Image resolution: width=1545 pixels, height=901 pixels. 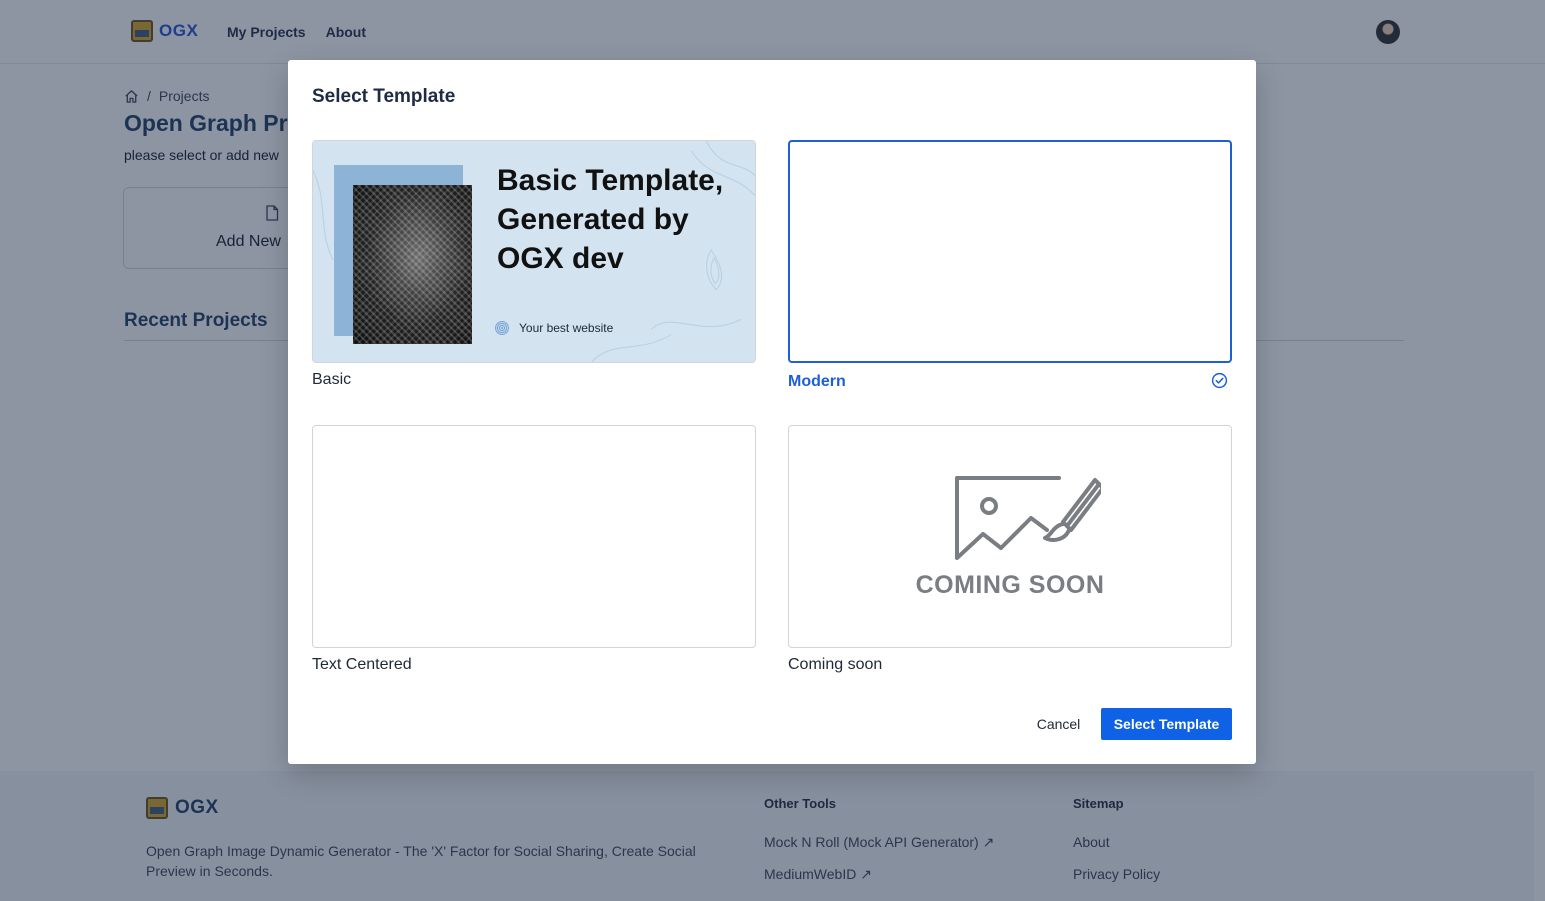 I want to click on site-logo-icon, so click(x=502, y=328).